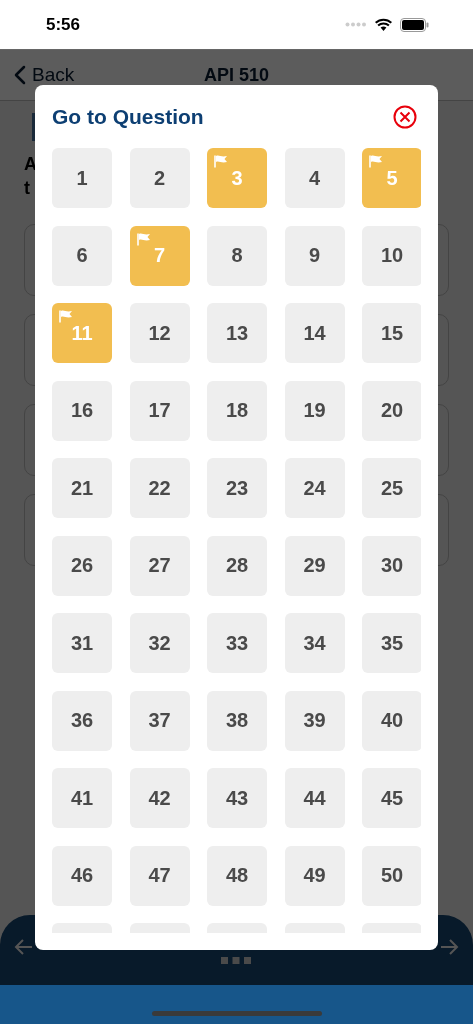 Image resolution: width=473 pixels, height=1024 pixels. I want to click on question-tile: 24, so click(314, 488).